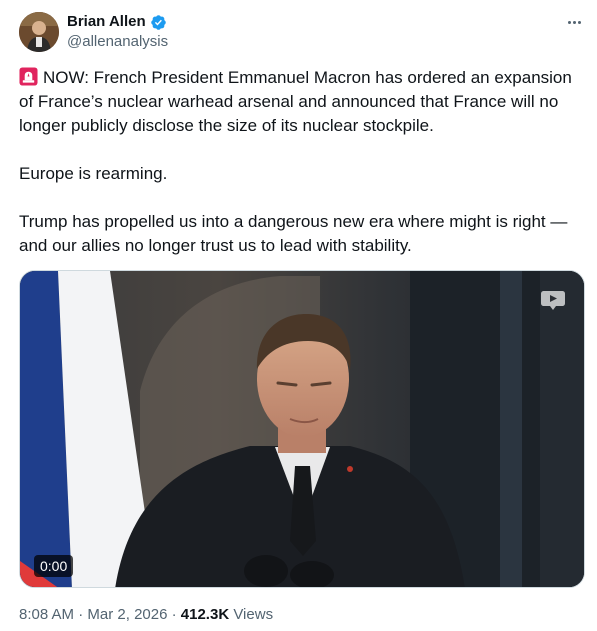 Image resolution: width=597 pixels, height=631 pixels. I want to click on author-handle: @allenanalysis, so click(117, 42).